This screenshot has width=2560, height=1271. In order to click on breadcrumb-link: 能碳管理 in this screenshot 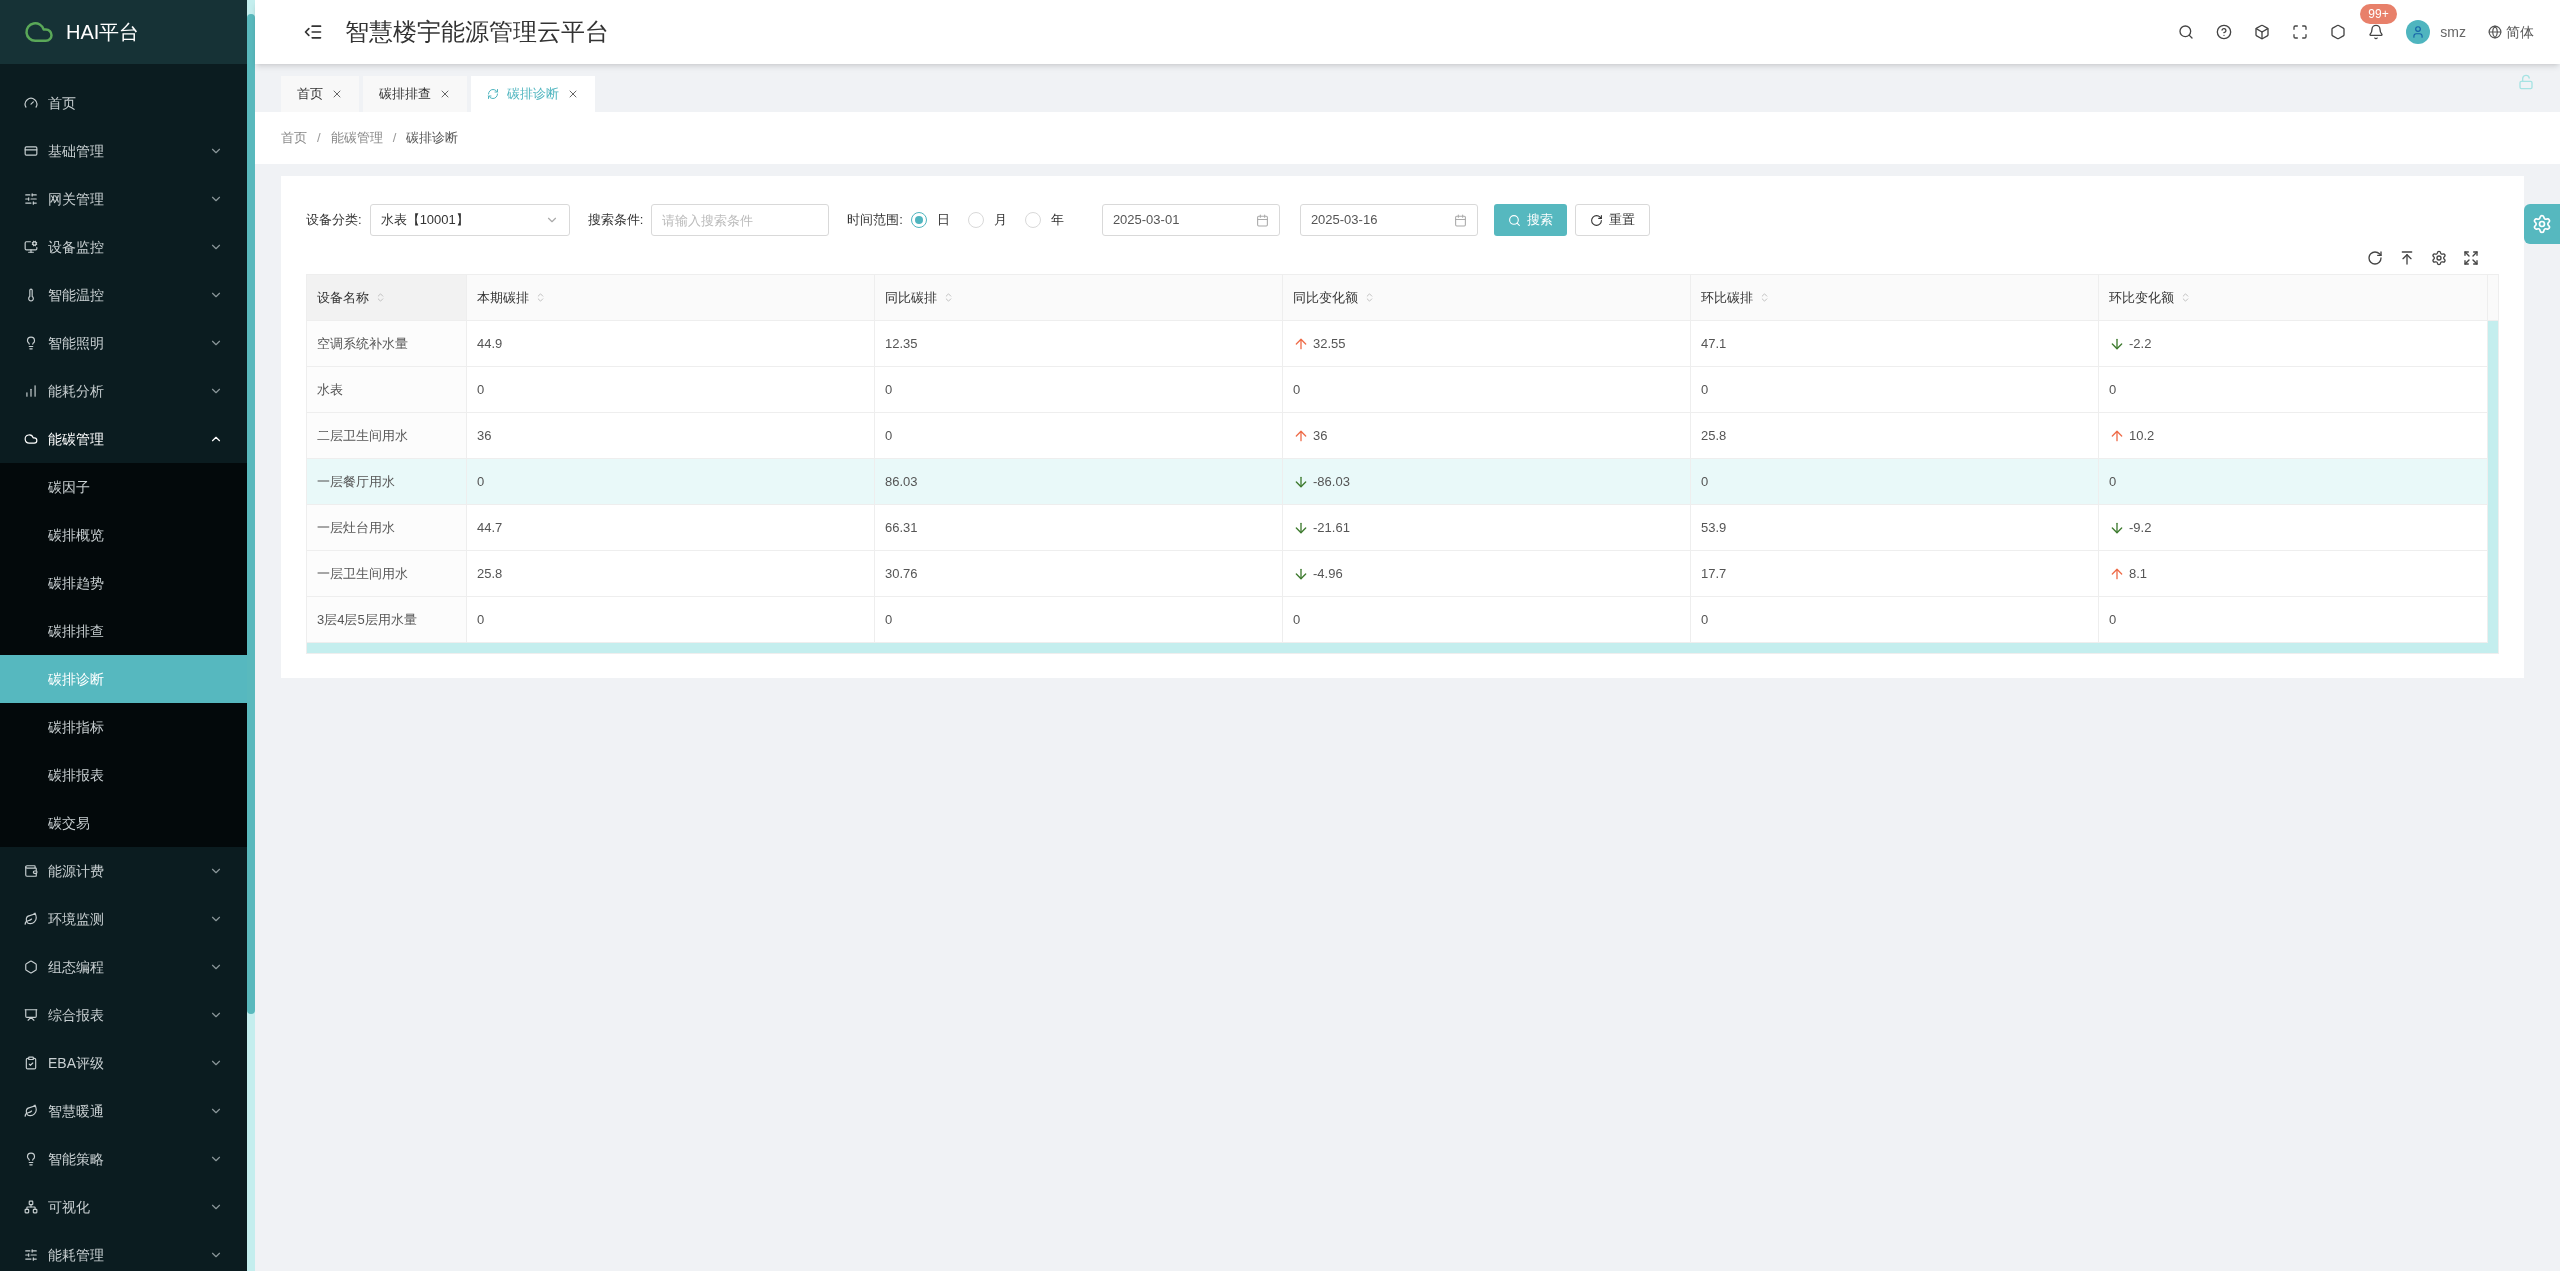, I will do `click(356, 138)`.